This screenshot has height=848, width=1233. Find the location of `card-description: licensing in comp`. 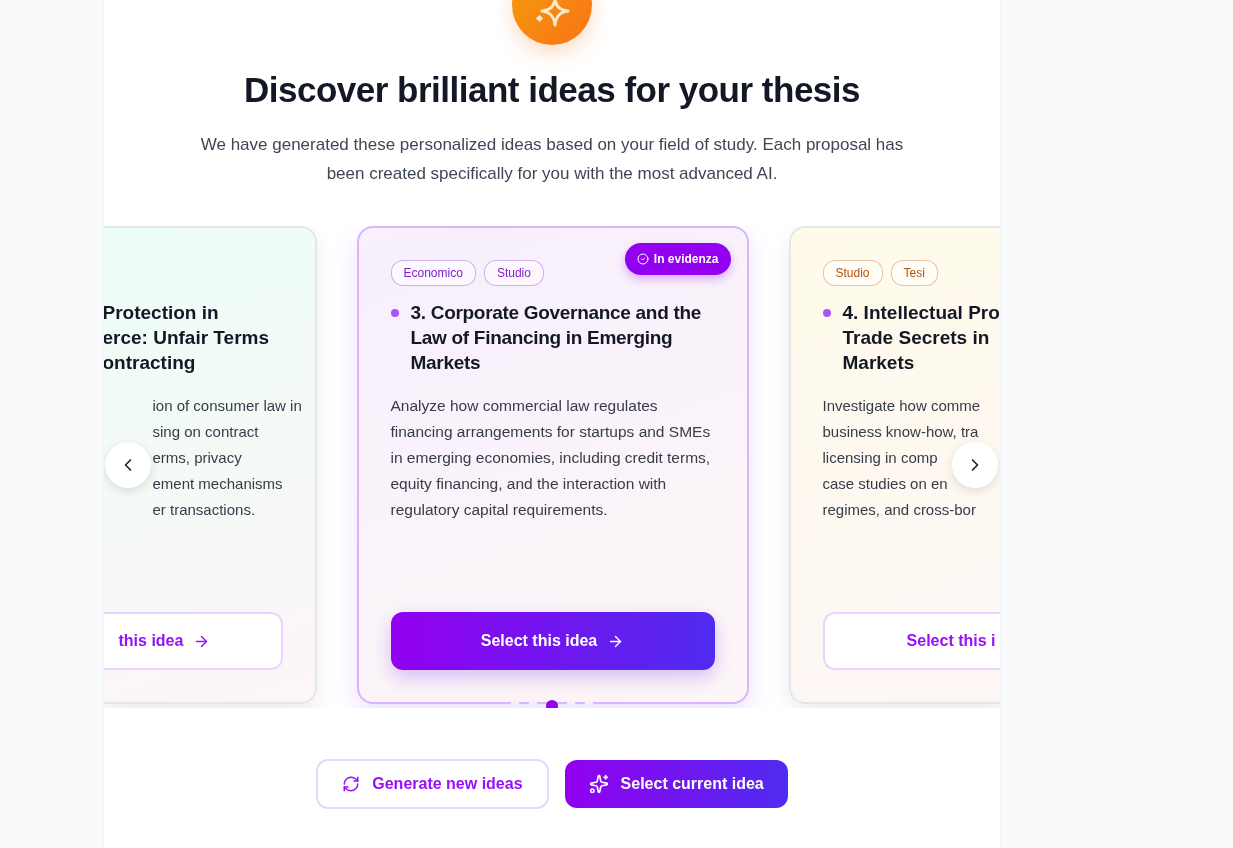

card-description: licensing in comp is located at coordinates (880, 458).